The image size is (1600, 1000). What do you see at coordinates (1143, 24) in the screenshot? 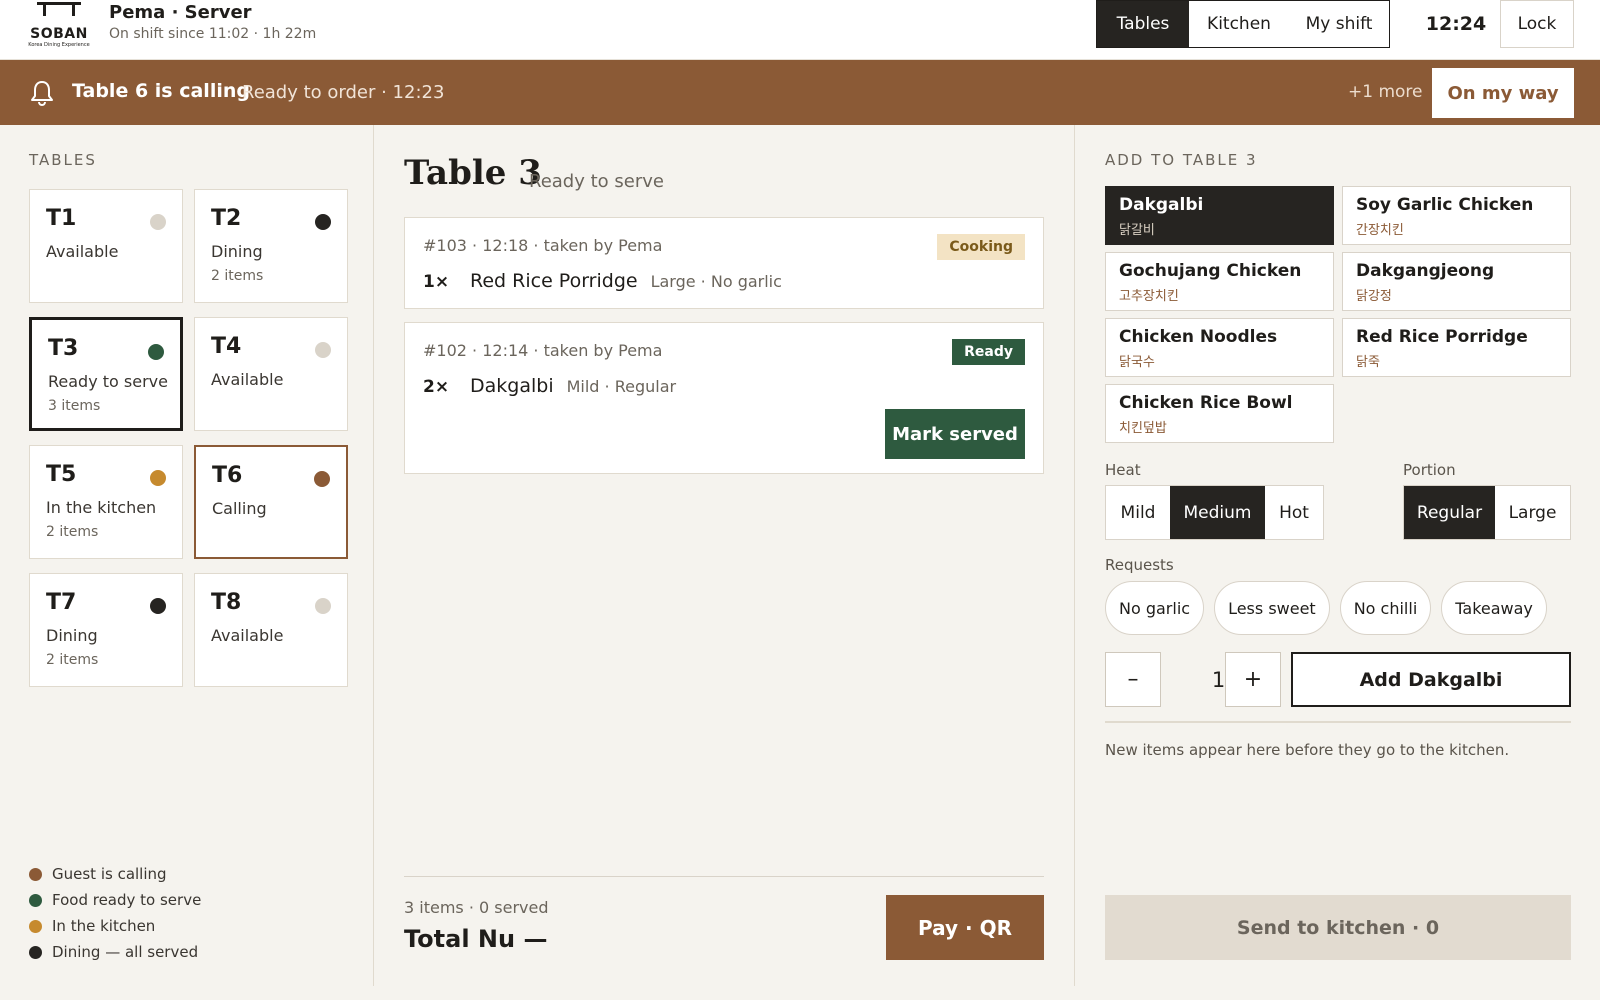
I see `tab-tables: Tables` at bounding box center [1143, 24].